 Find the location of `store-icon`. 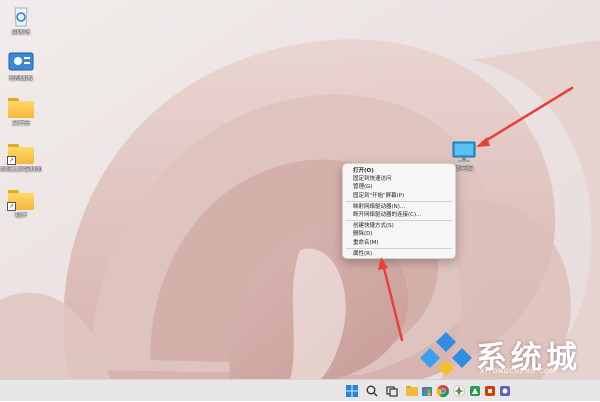

store-icon is located at coordinates (427, 390).